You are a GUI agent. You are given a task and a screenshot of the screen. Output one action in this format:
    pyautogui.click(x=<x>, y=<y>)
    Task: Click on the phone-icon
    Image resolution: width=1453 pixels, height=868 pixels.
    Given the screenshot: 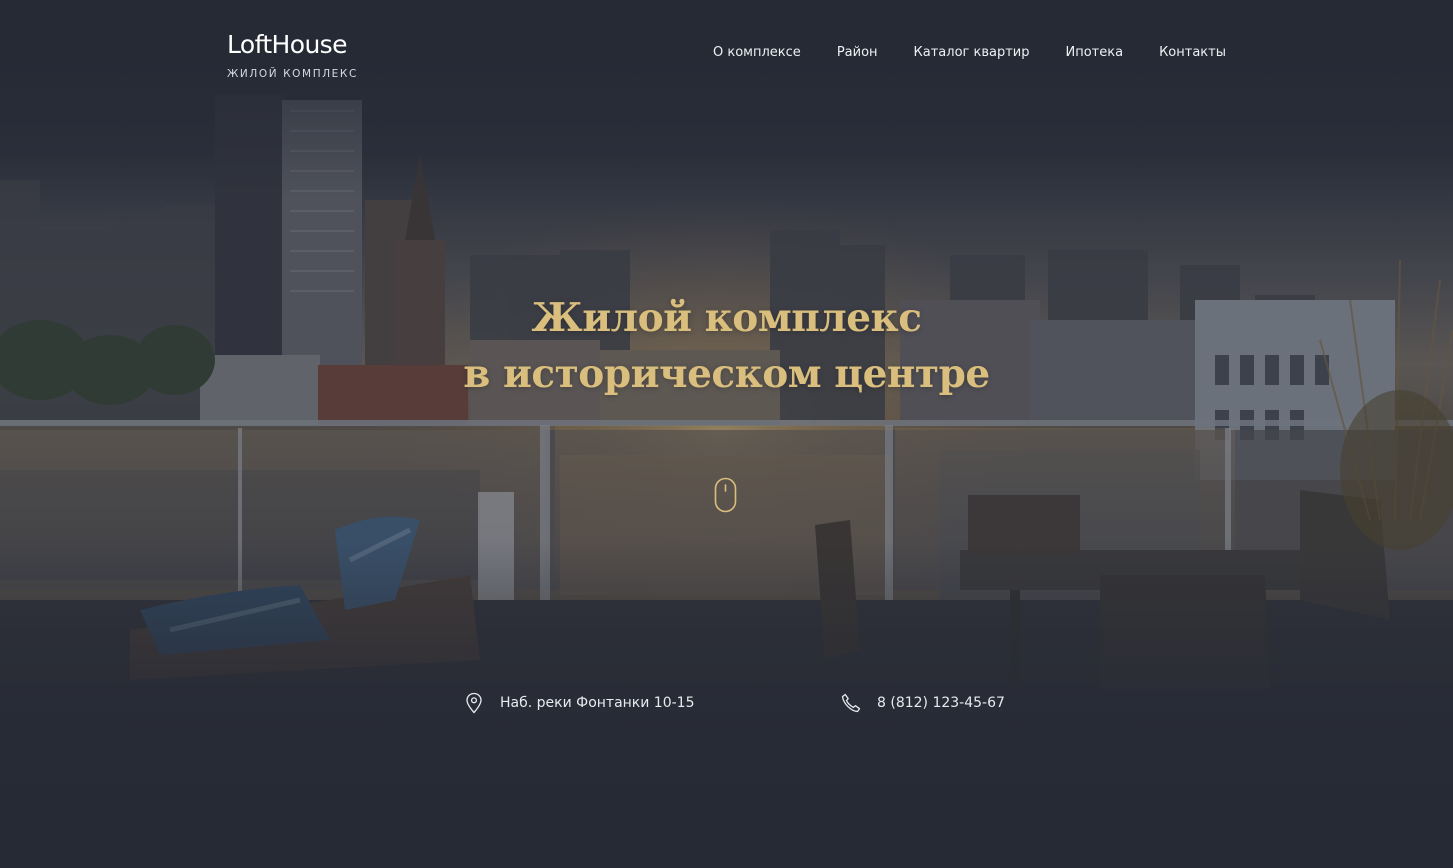 What is the action you would take?
    pyautogui.click(x=850, y=703)
    